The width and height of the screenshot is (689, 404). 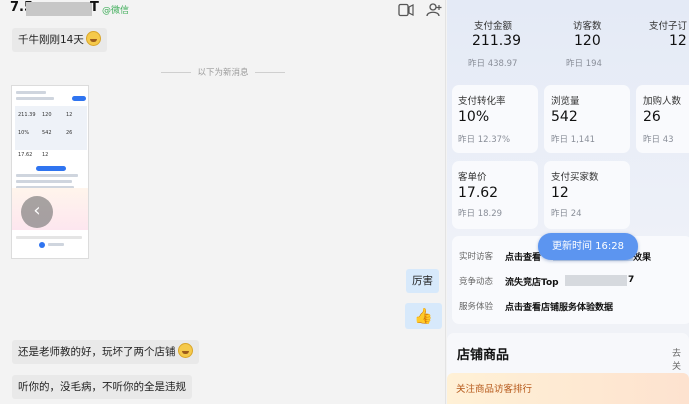 What do you see at coordinates (50, 172) in the screenshot?
I see `shared-screenshot-image: 211.39 120 12 10% 542 26 17.62 12` at bounding box center [50, 172].